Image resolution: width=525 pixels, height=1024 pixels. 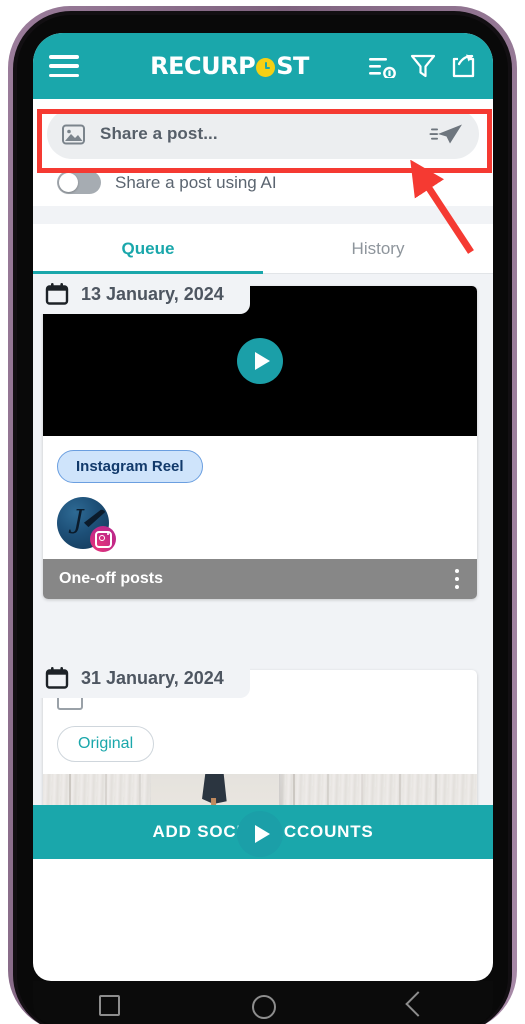 What do you see at coordinates (378, 248) in the screenshot?
I see `tab-history: History` at bounding box center [378, 248].